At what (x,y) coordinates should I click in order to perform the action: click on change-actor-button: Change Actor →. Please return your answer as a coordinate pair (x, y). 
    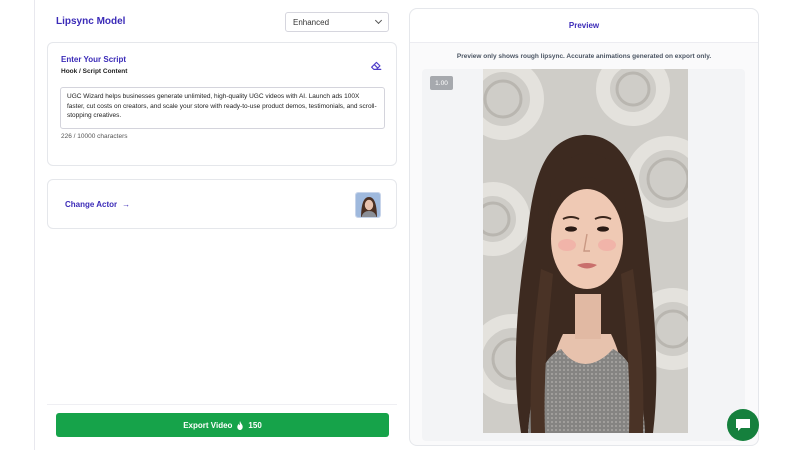
    Looking at the image, I should click on (97, 204).